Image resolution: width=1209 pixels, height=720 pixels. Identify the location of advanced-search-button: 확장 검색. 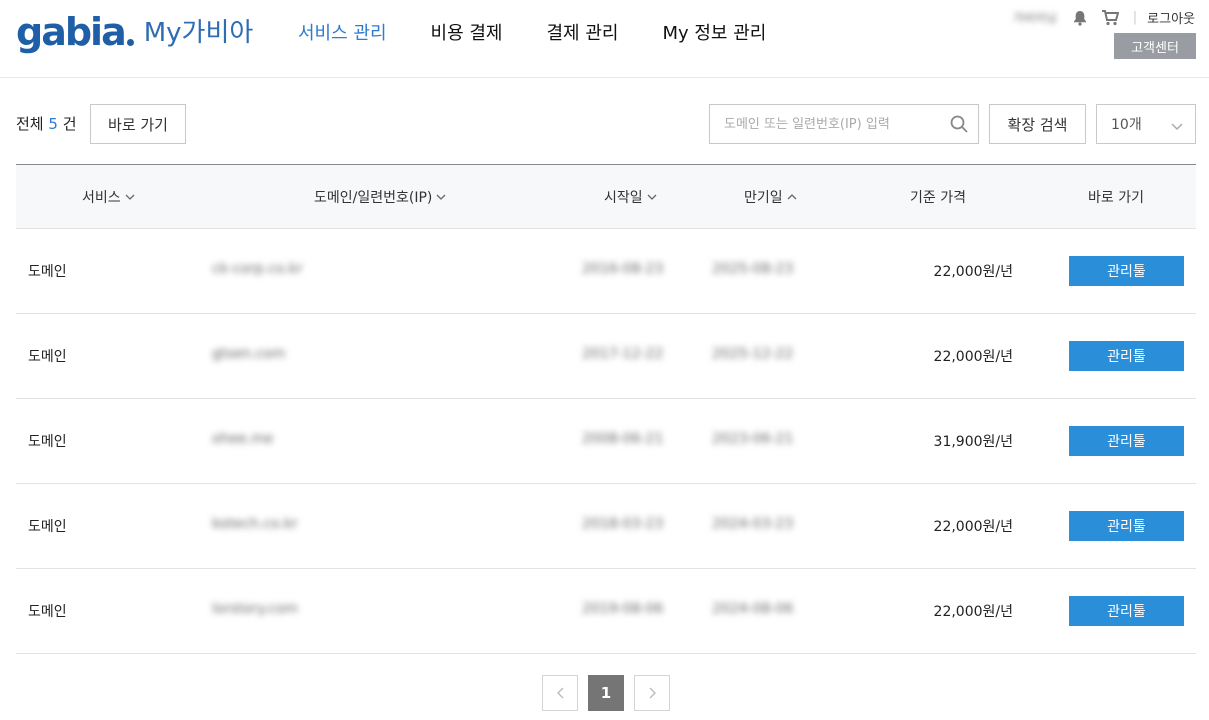
(1037, 124).